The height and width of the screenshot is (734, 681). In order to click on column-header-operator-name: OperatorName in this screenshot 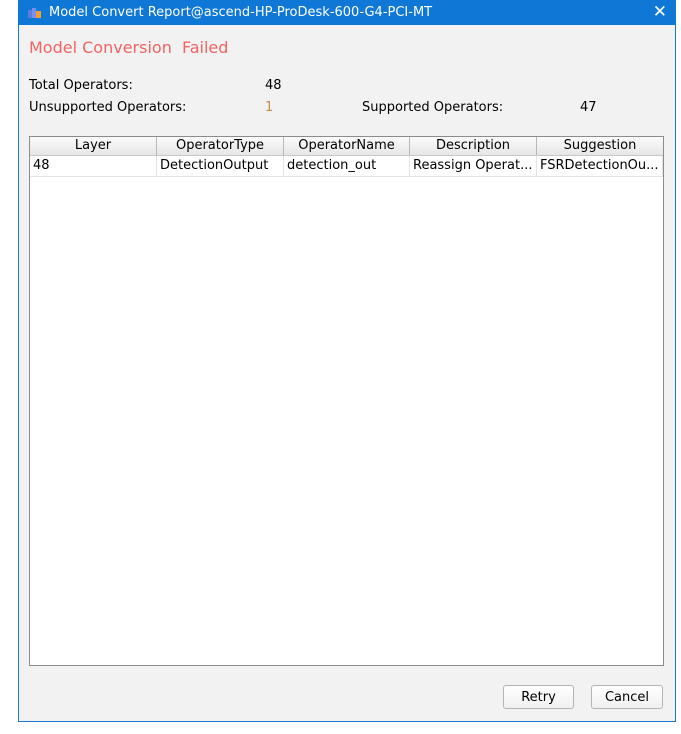, I will do `click(347, 146)`.